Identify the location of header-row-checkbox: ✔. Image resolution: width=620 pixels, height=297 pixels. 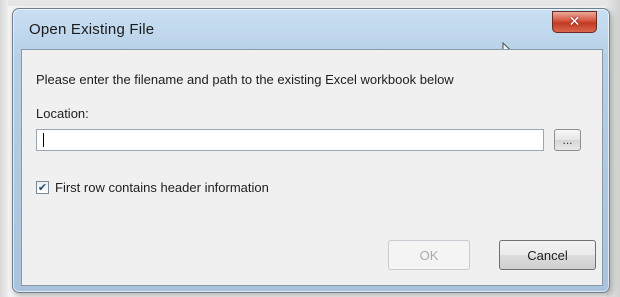
(42, 187).